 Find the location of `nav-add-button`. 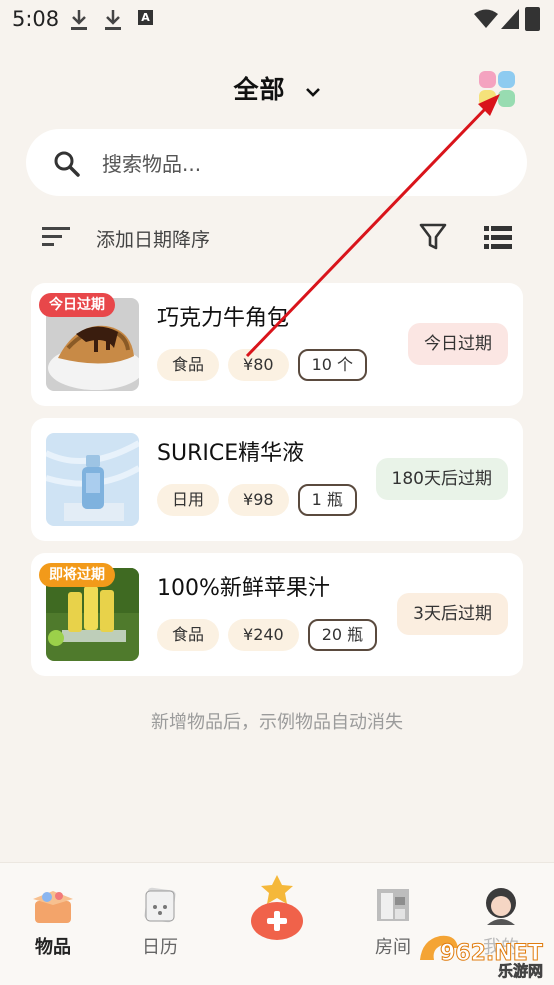

nav-add-button is located at coordinates (277, 907).